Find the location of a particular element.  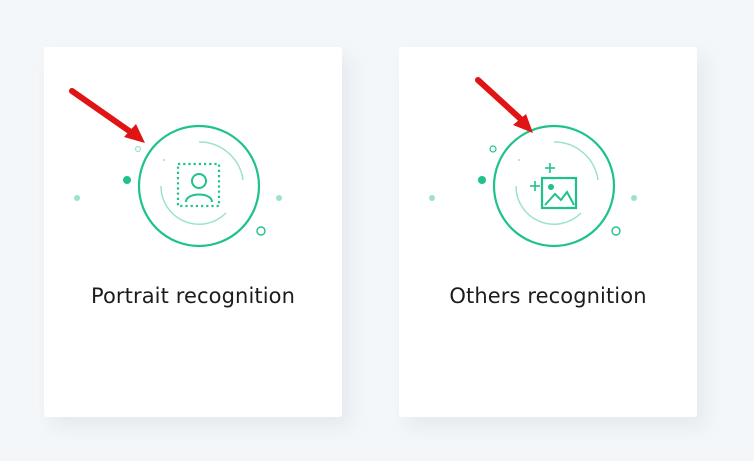

card-label: Others recognition is located at coordinates (548, 296).